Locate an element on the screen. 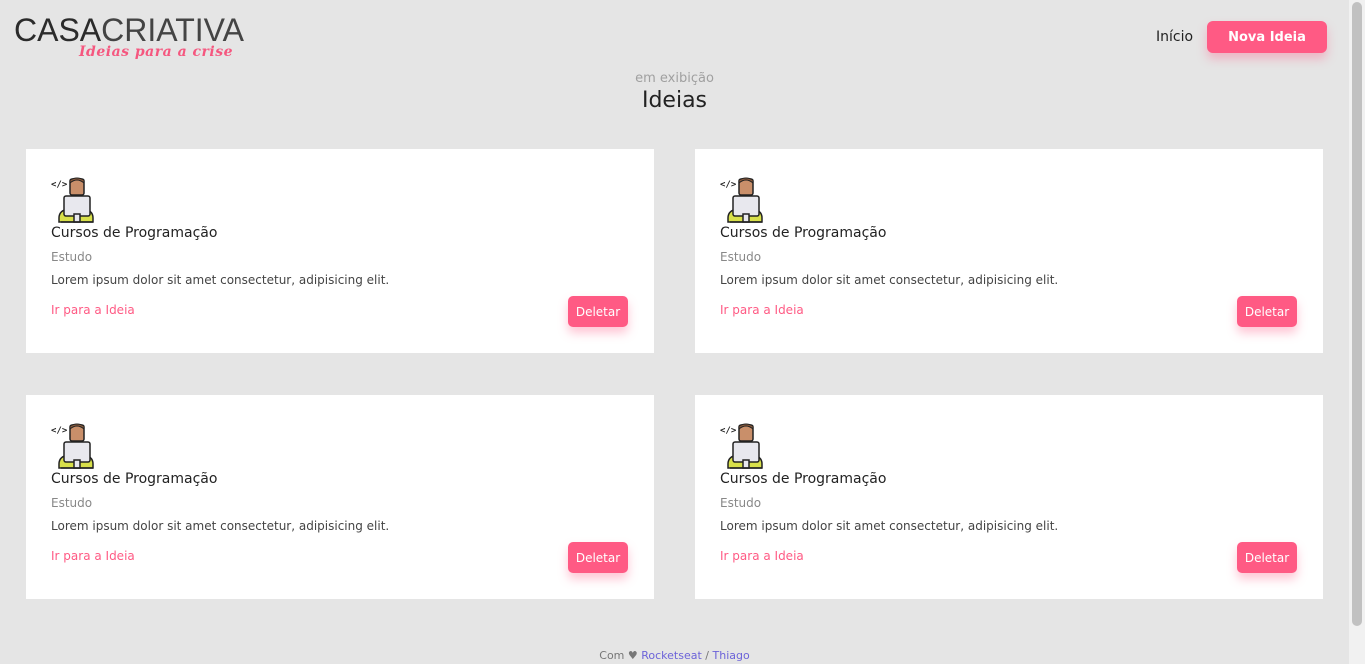  new-idea-button: Nova Ideia is located at coordinates (1267, 37).